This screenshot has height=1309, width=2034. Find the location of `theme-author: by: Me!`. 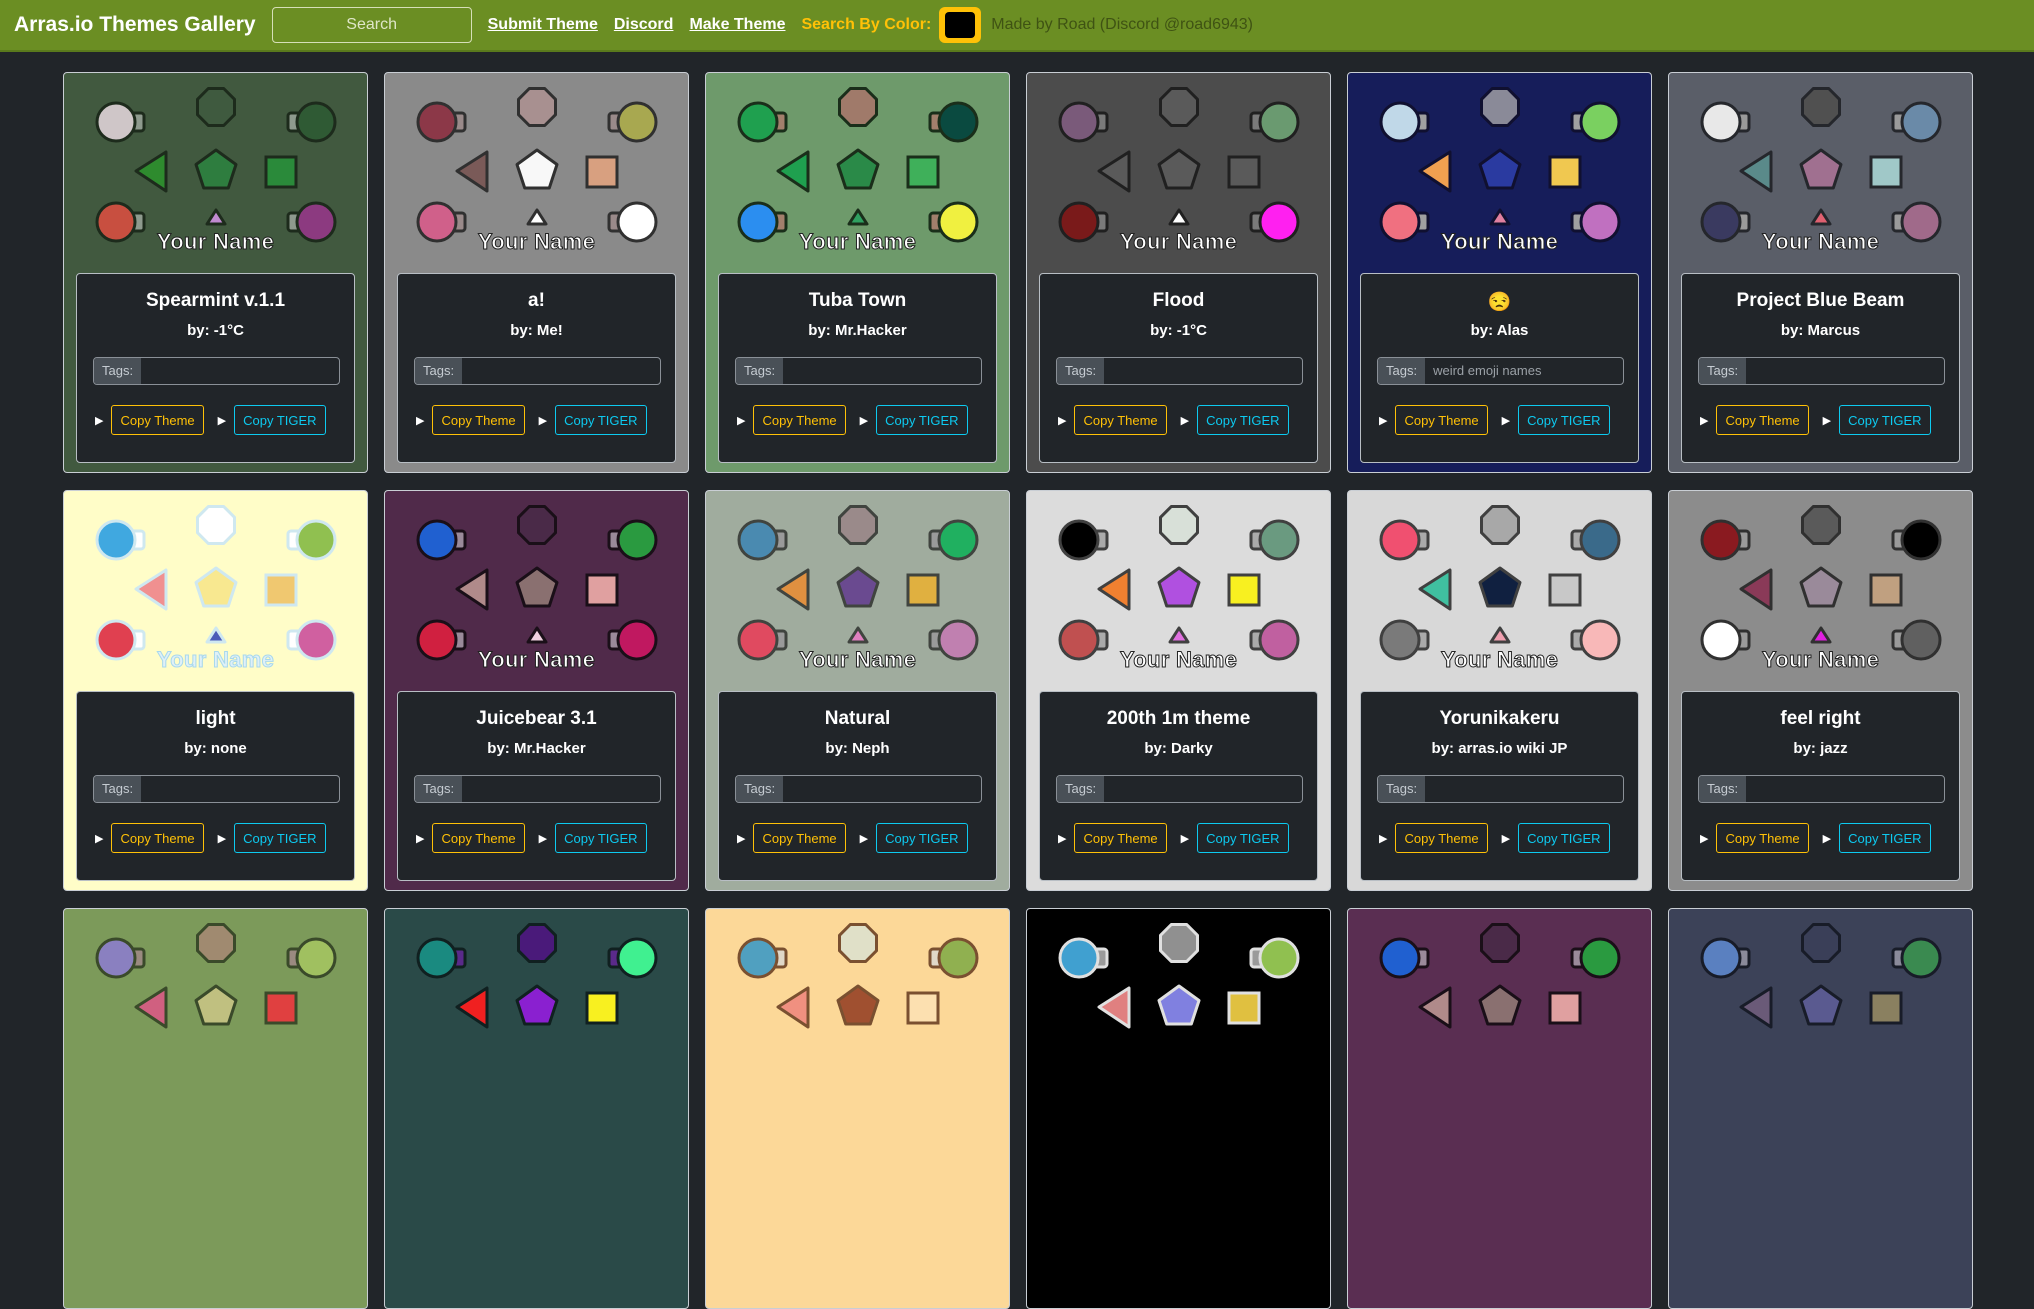

theme-author: by: Me! is located at coordinates (536, 330).